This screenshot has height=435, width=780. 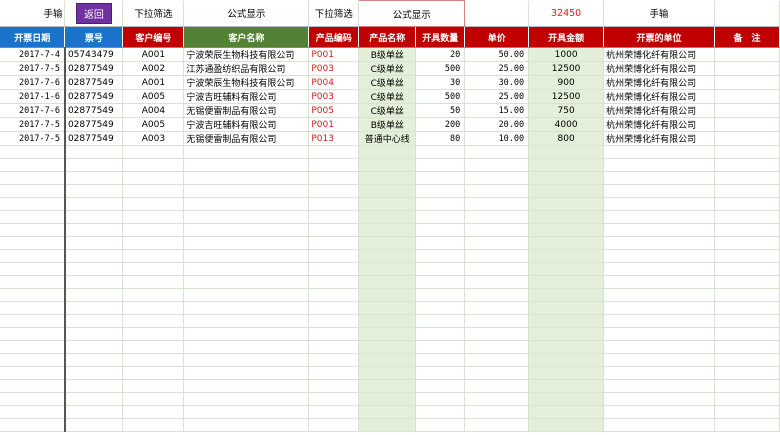 I want to click on cell-date: 2017-7-6, so click(x=33, y=110).